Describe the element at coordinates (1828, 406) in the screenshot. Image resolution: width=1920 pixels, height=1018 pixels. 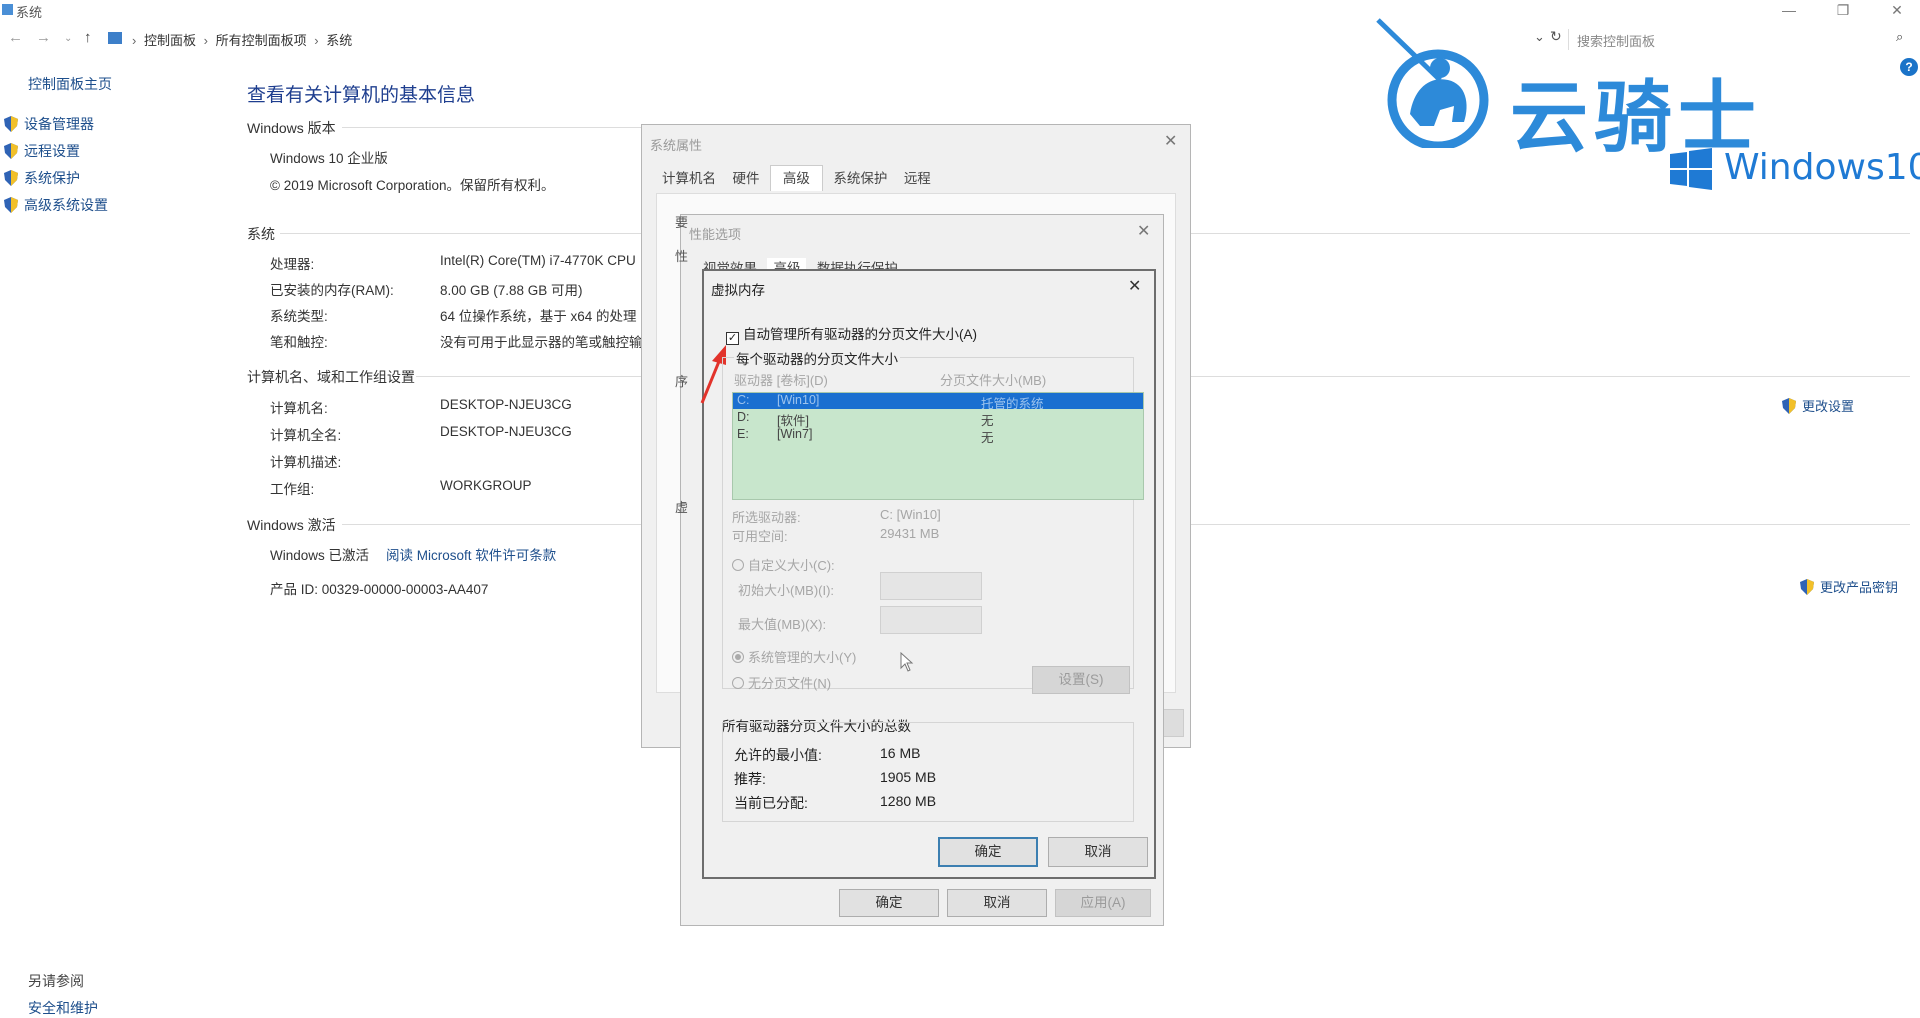
I see `change-settings-label: 更改设置` at that location.